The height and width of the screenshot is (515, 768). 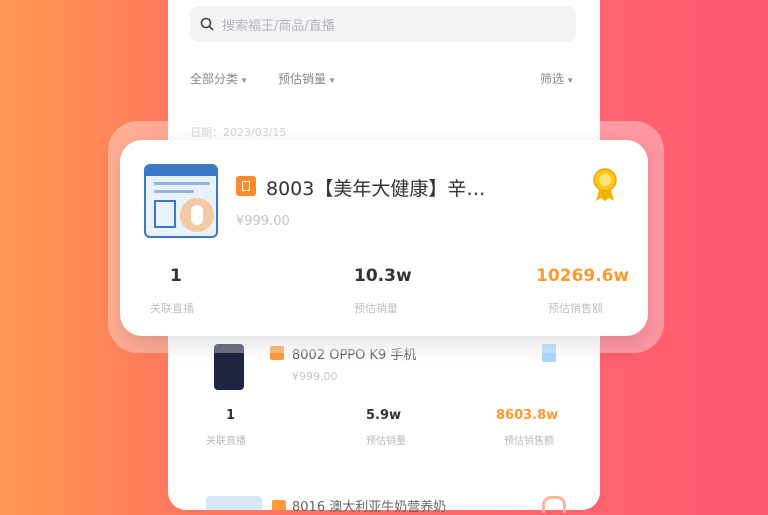 I want to click on sort-filter: 预估销量 ▾, so click(x=306, y=78).